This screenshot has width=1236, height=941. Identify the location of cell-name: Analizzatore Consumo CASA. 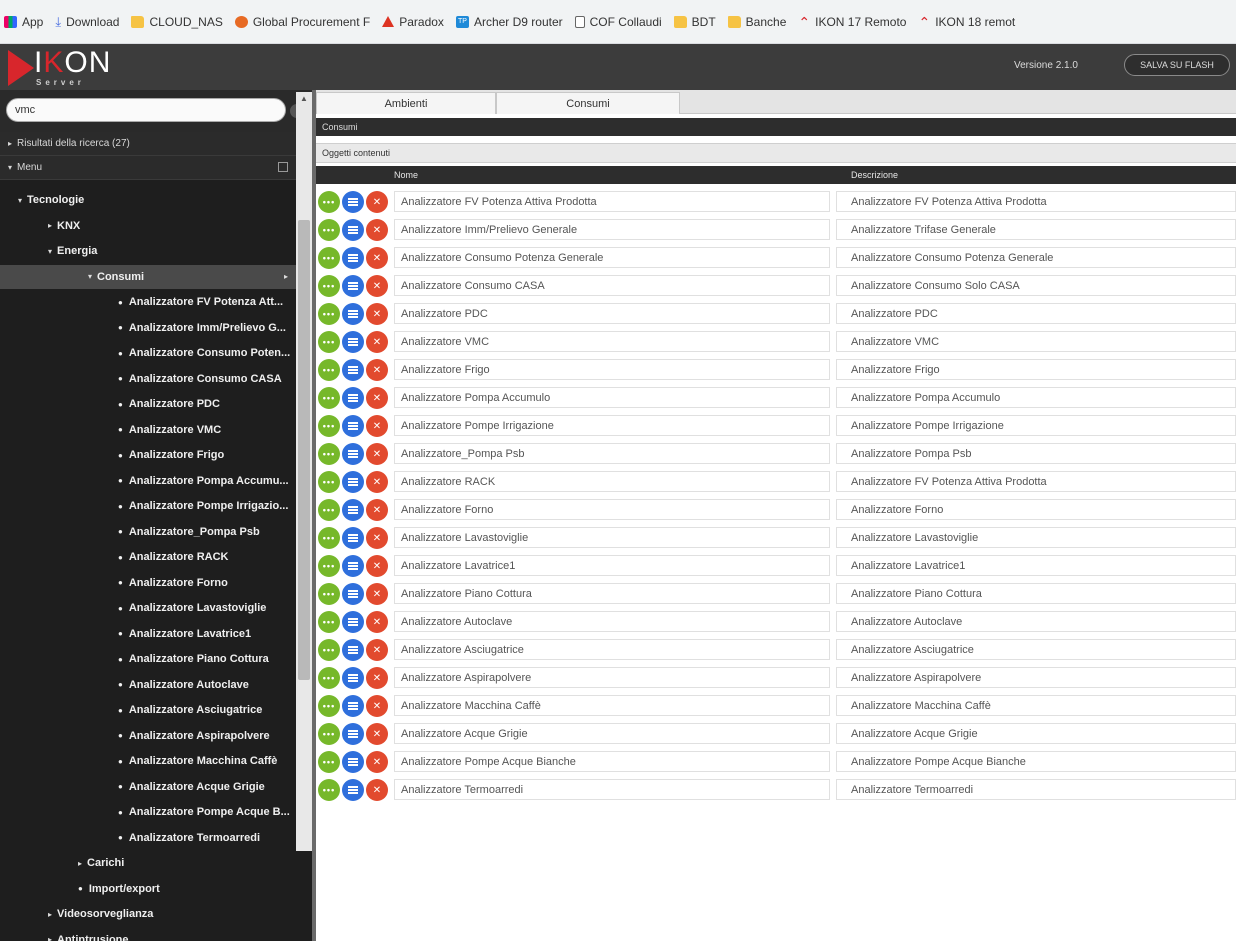
(612, 285).